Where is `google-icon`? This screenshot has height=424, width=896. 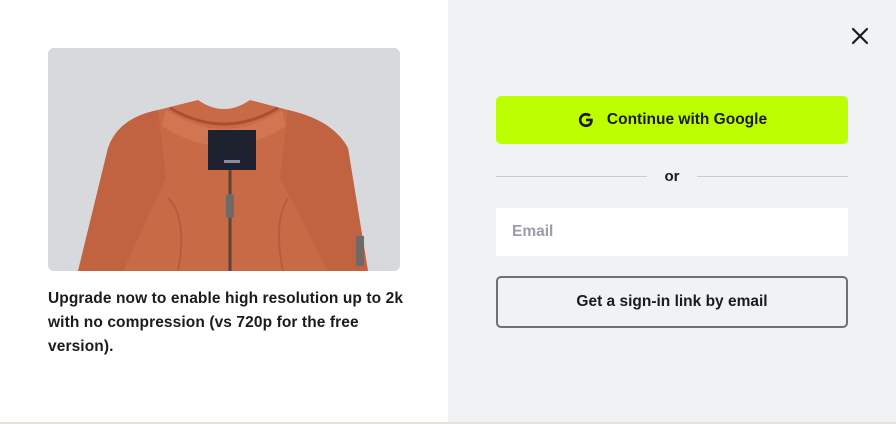 google-icon is located at coordinates (585, 120).